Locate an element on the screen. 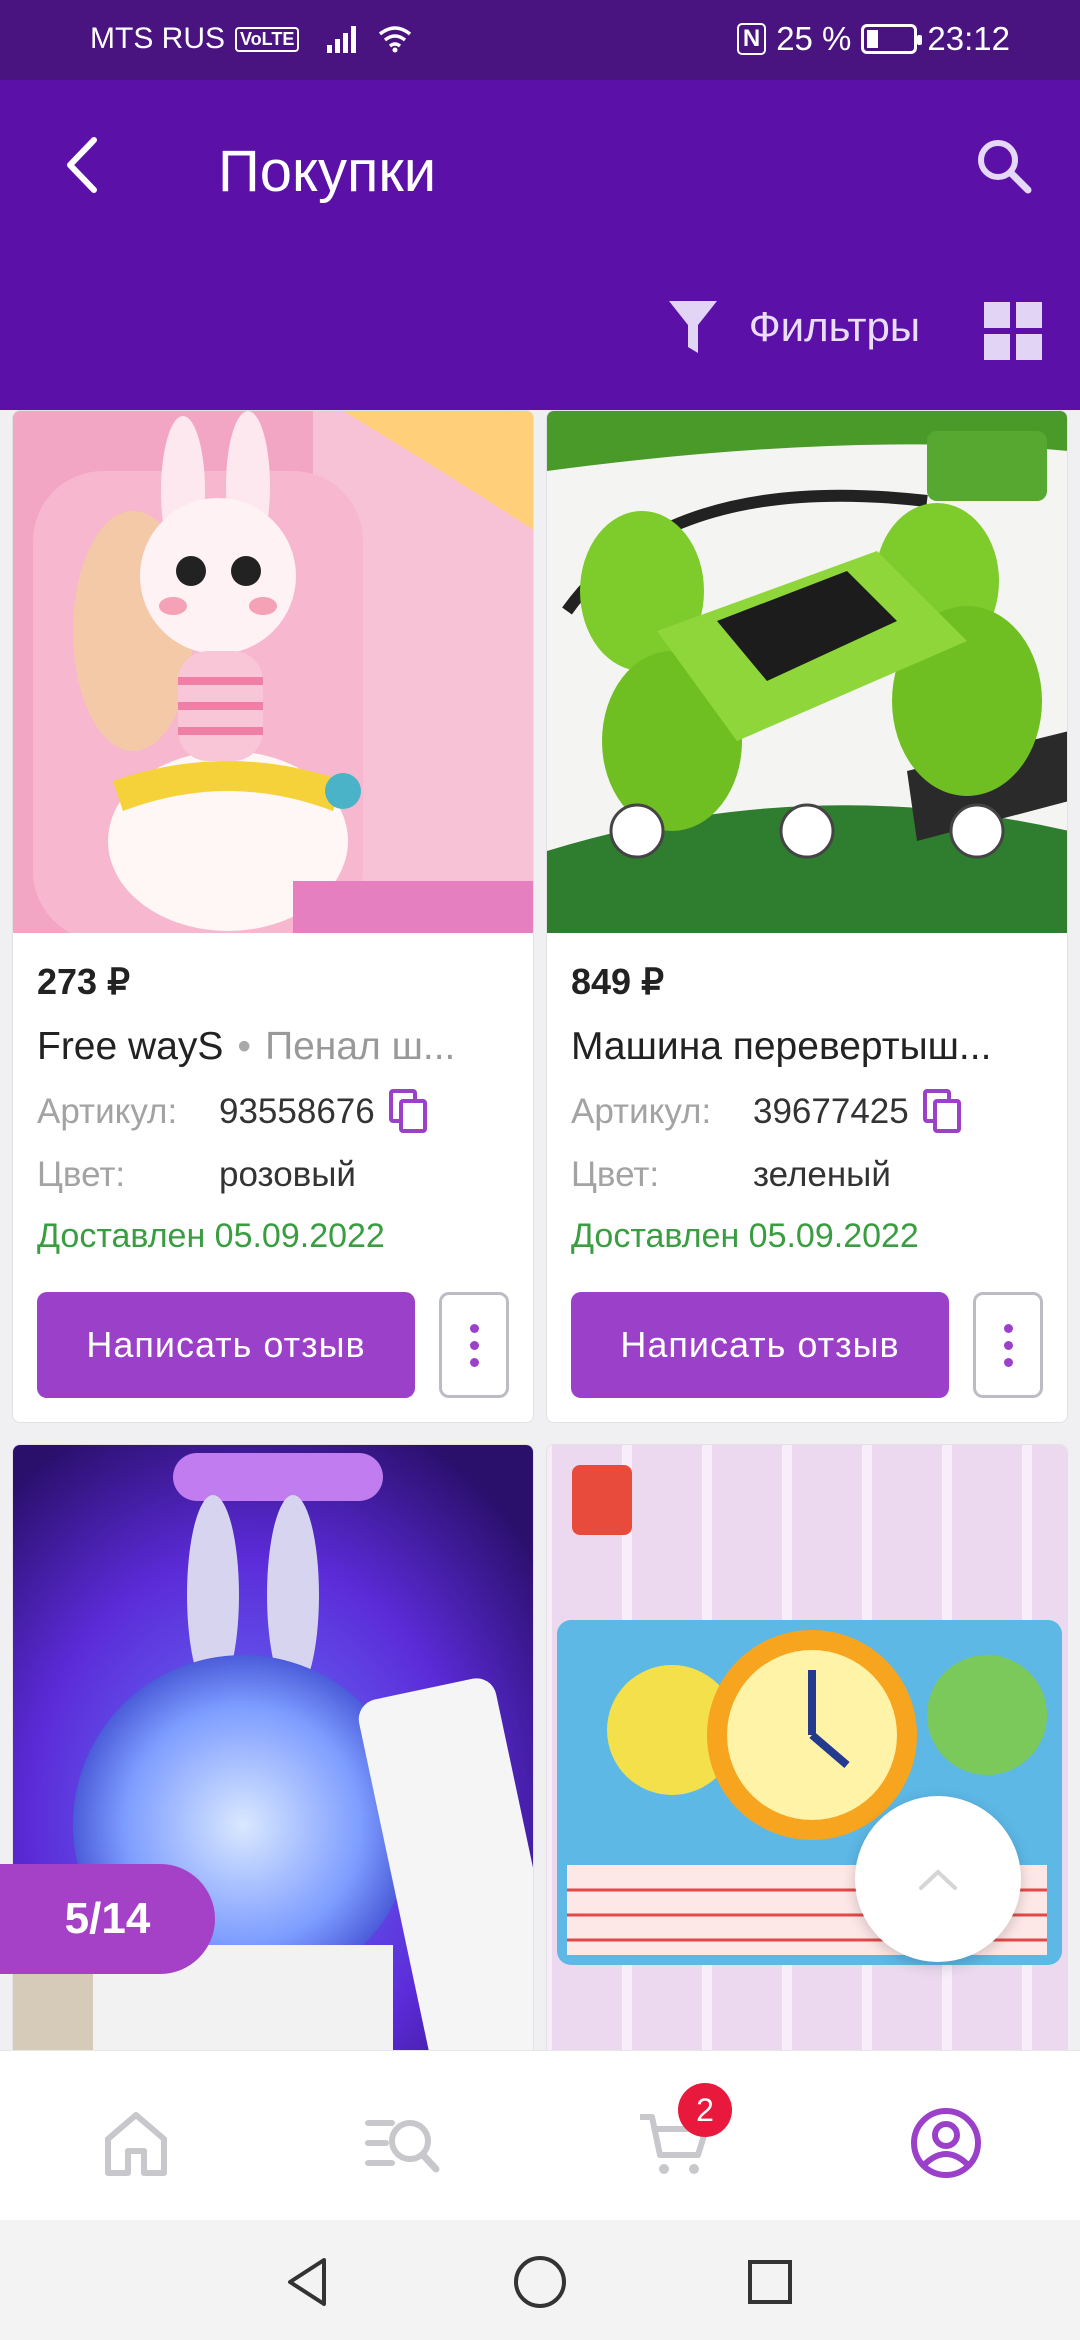 The height and width of the screenshot is (2340, 1080). profile-icon is located at coordinates (946, 2143).